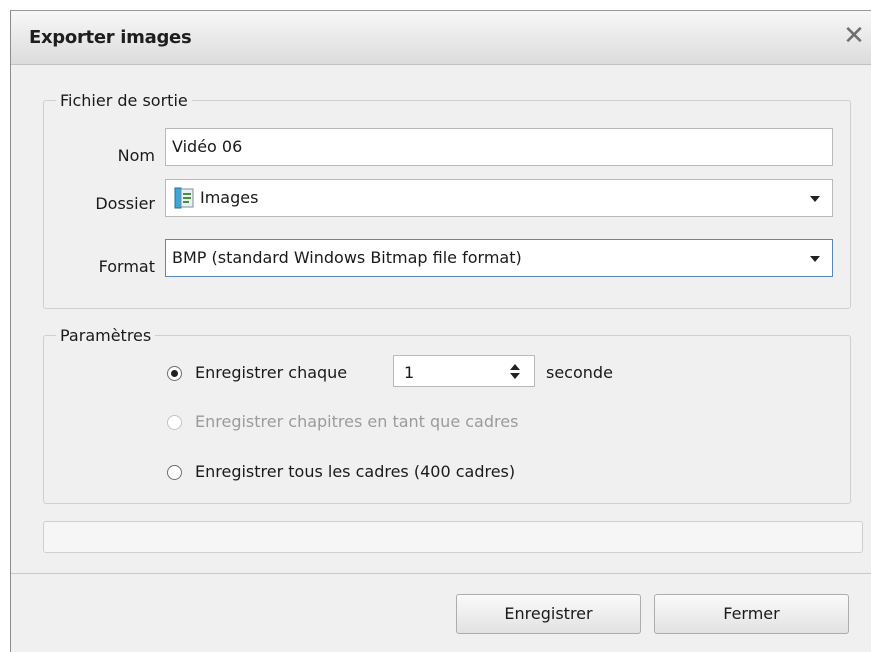  What do you see at coordinates (106, 335) in the screenshot?
I see `parameters-legend: Paramètres` at bounding box center [106, 335].